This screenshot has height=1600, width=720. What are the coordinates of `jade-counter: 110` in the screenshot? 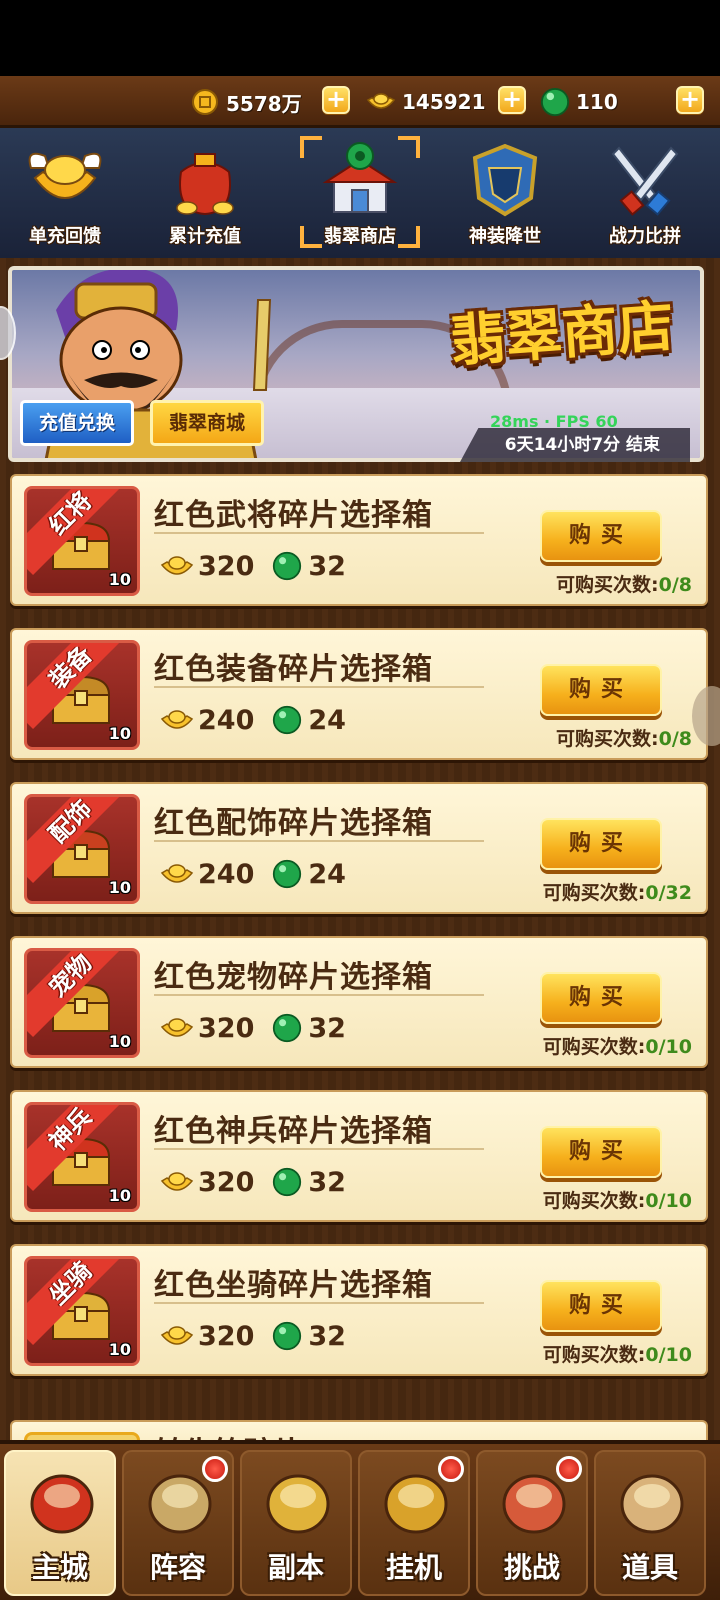 It's located at (579, 102).